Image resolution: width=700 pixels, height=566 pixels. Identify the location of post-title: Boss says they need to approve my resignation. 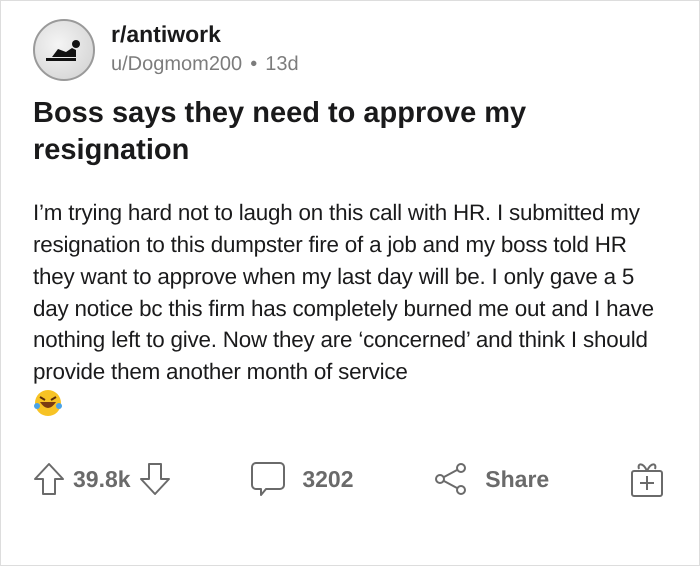
(280, 132).